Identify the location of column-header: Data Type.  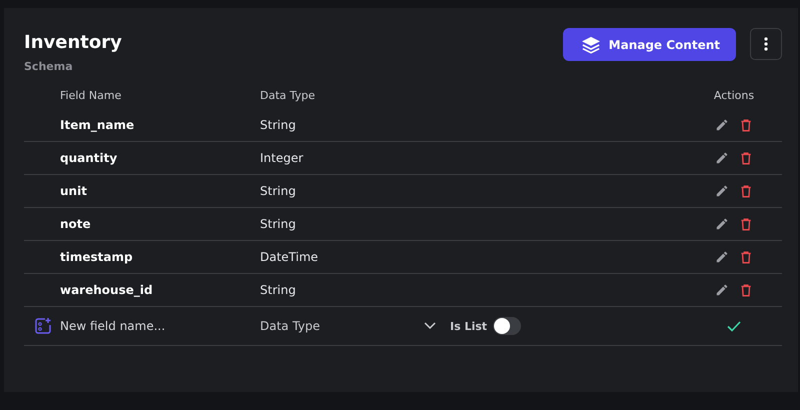
(288, 95).